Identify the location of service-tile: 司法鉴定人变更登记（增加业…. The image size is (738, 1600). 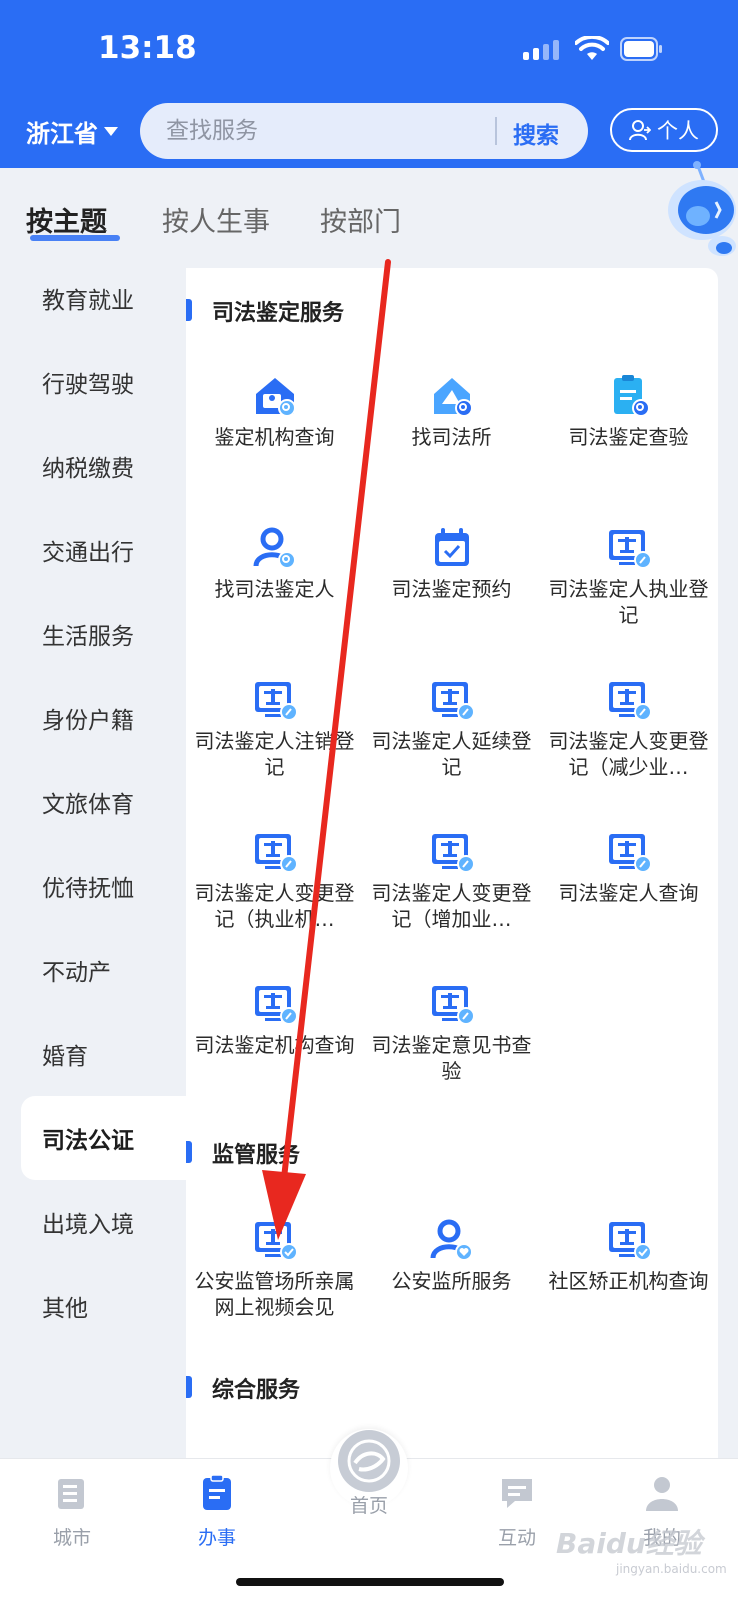
(451, 880).